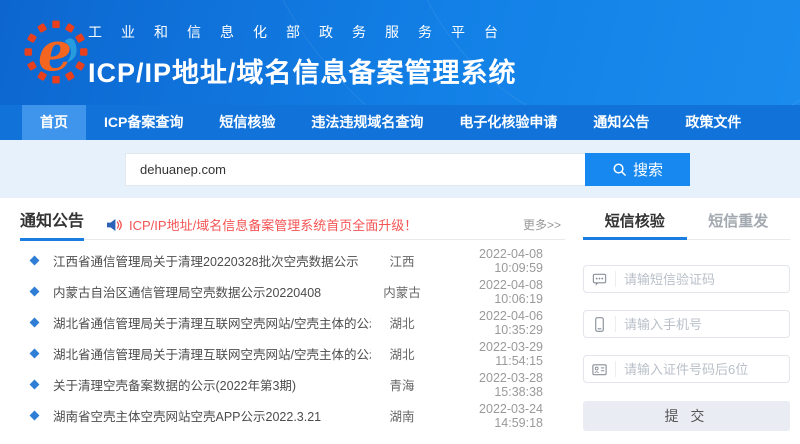 The image size is (800, 444). What do you see at coordinates (302, 56) in the screenshot?
I see `header-titles: 工业和信息化部政务服务平台 ICP/IP地址/域名信息备案管理系统` at bounding box center [302, 56].